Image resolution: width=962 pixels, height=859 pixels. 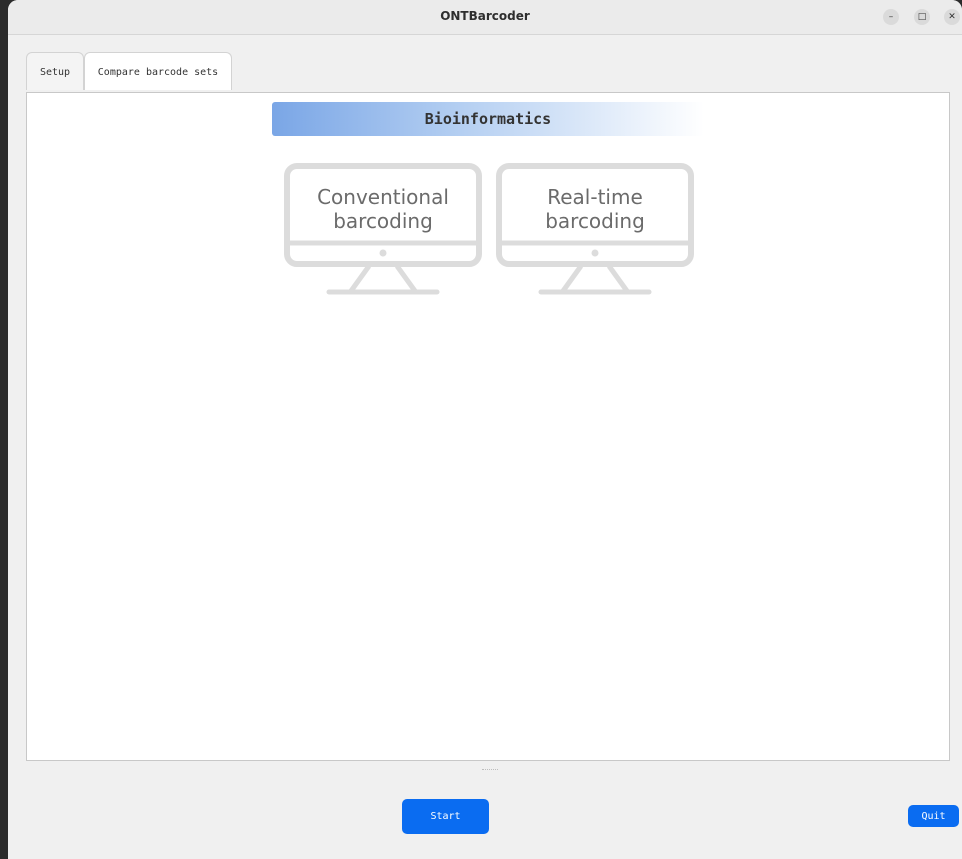 I want to click on quit-button: Quit, so click(x=933, y=816).